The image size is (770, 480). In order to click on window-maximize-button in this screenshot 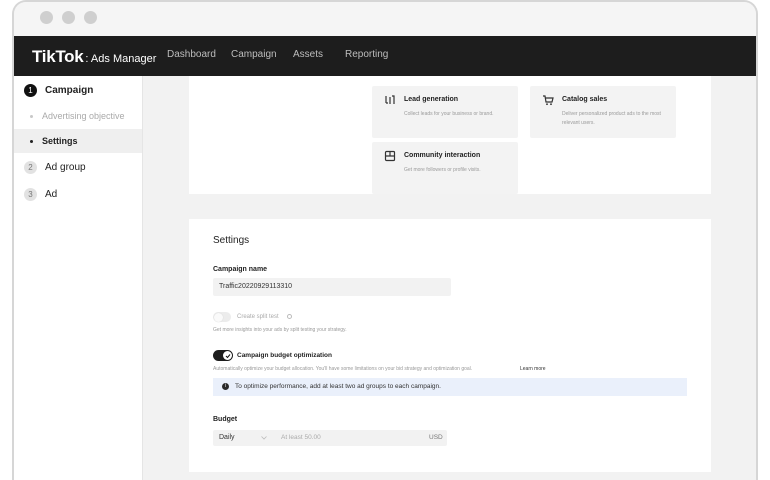, I will do `click(90, 17)`.